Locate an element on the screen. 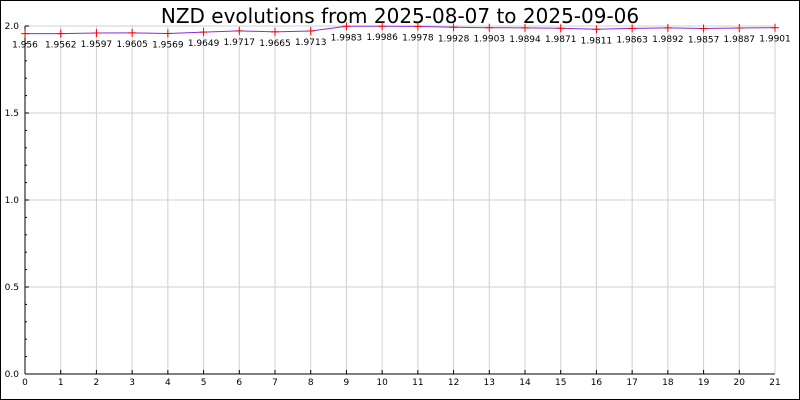 The height and width of the screenshot is (400, 800). x-tick-label: 0 is located at coordinates (25, 383).